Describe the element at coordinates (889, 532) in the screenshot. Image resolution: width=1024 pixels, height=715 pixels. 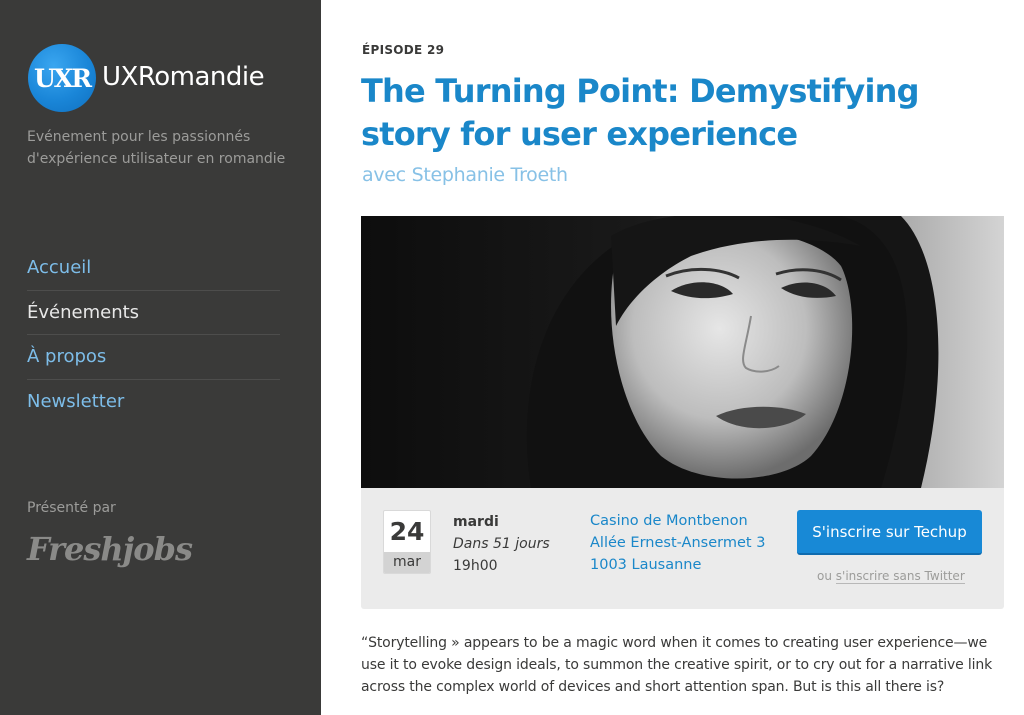
I see `register-techup-button: S'inscrire sur Techup` at that location.